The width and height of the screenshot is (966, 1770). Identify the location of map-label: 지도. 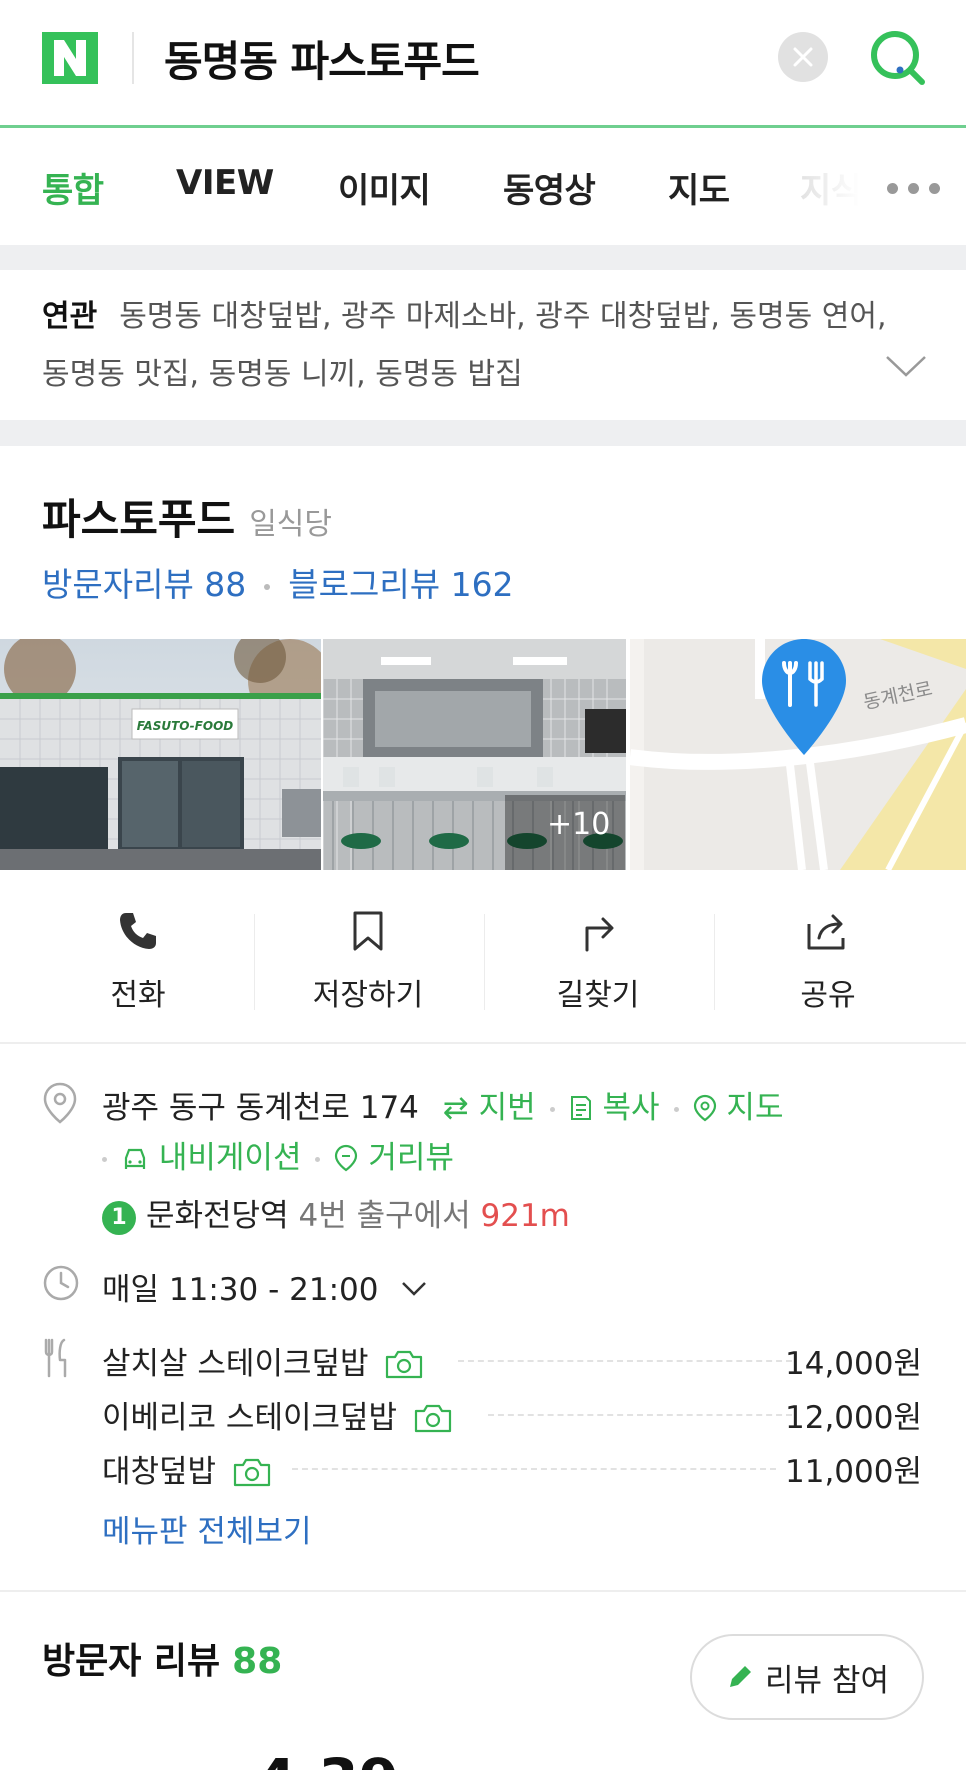
(755, 1108).